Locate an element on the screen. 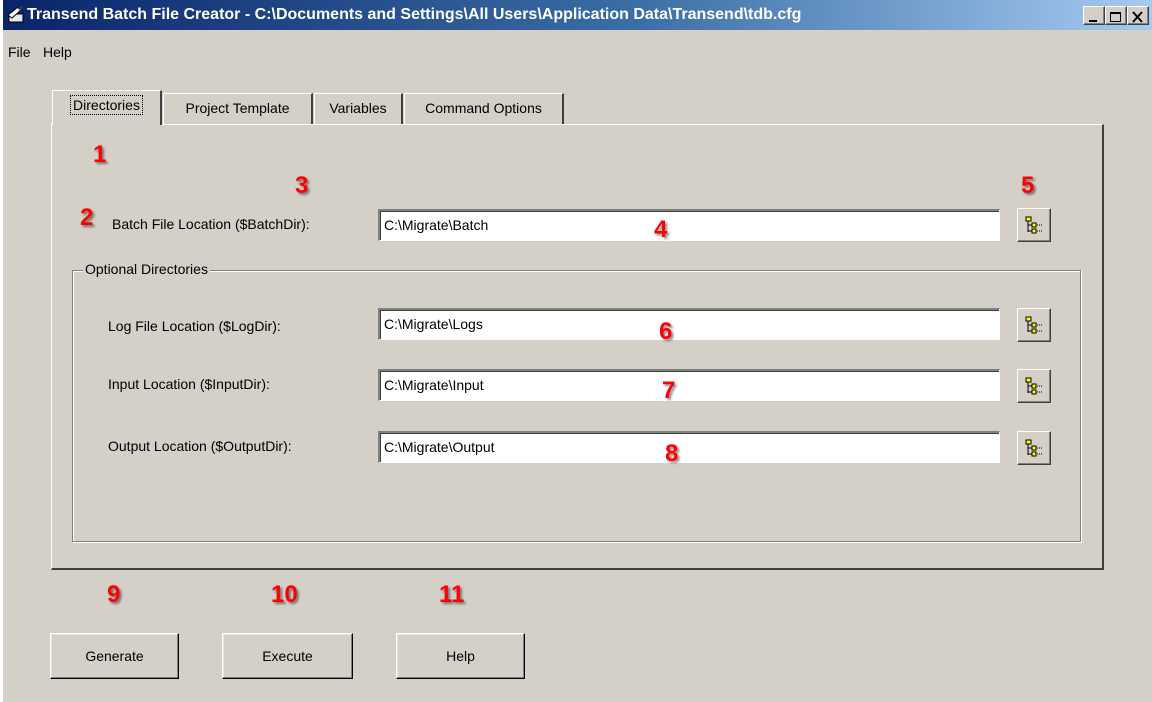 This screenshot has height=702, width=1152. input-dir-browse-button is located at coordinates (1034, 386).